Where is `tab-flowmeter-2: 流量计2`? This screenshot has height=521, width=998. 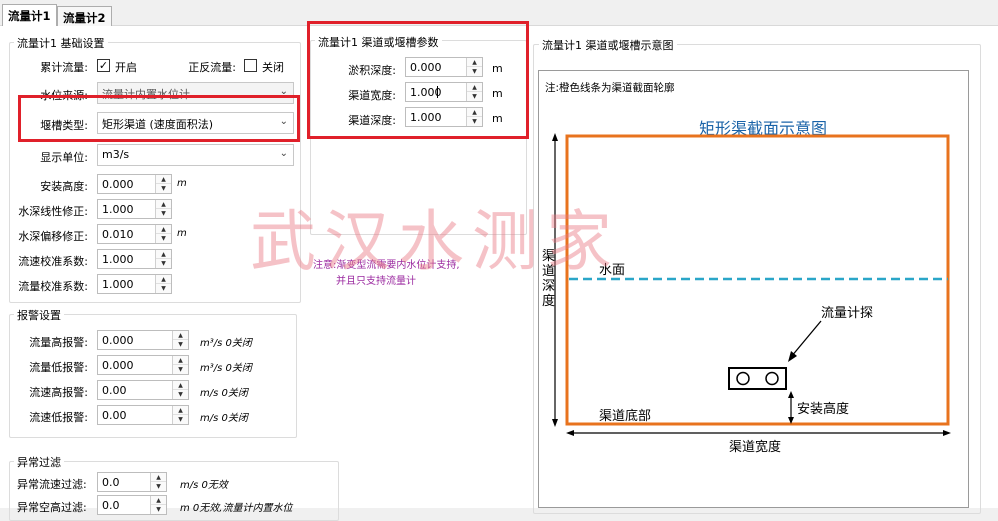
tab-flowmeter-2: 流量计2 is located at coordinates (84, 16).